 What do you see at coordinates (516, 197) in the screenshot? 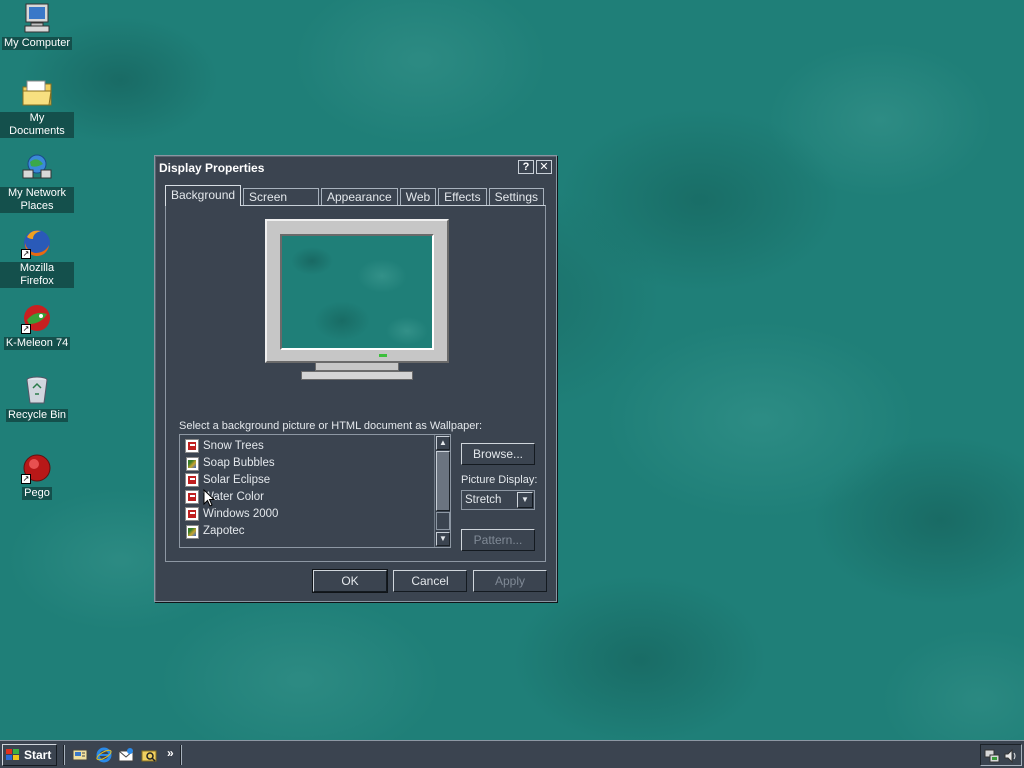
I see `tab-settings: Settings` at bounding box center [516, 197].